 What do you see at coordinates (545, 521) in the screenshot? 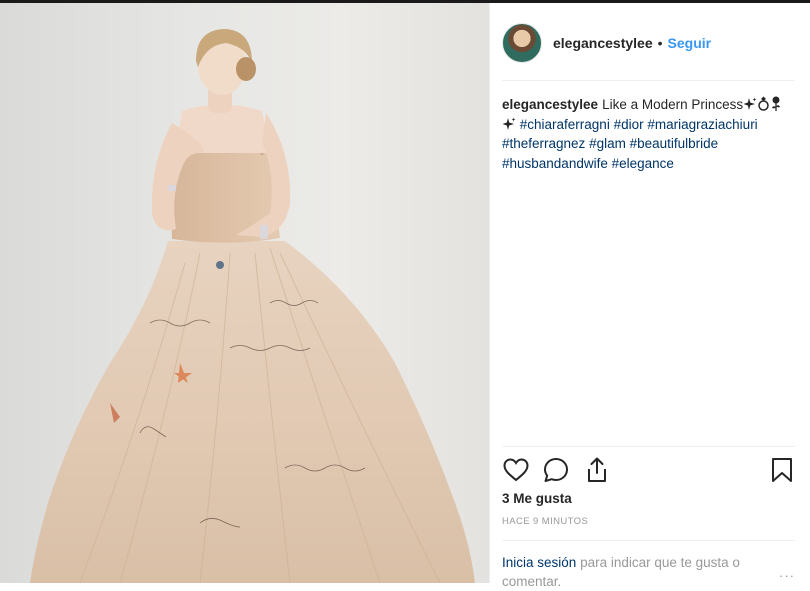
I see `post-timestamp: HACE 9 MINUTOS` at bounding box center [545, 521].